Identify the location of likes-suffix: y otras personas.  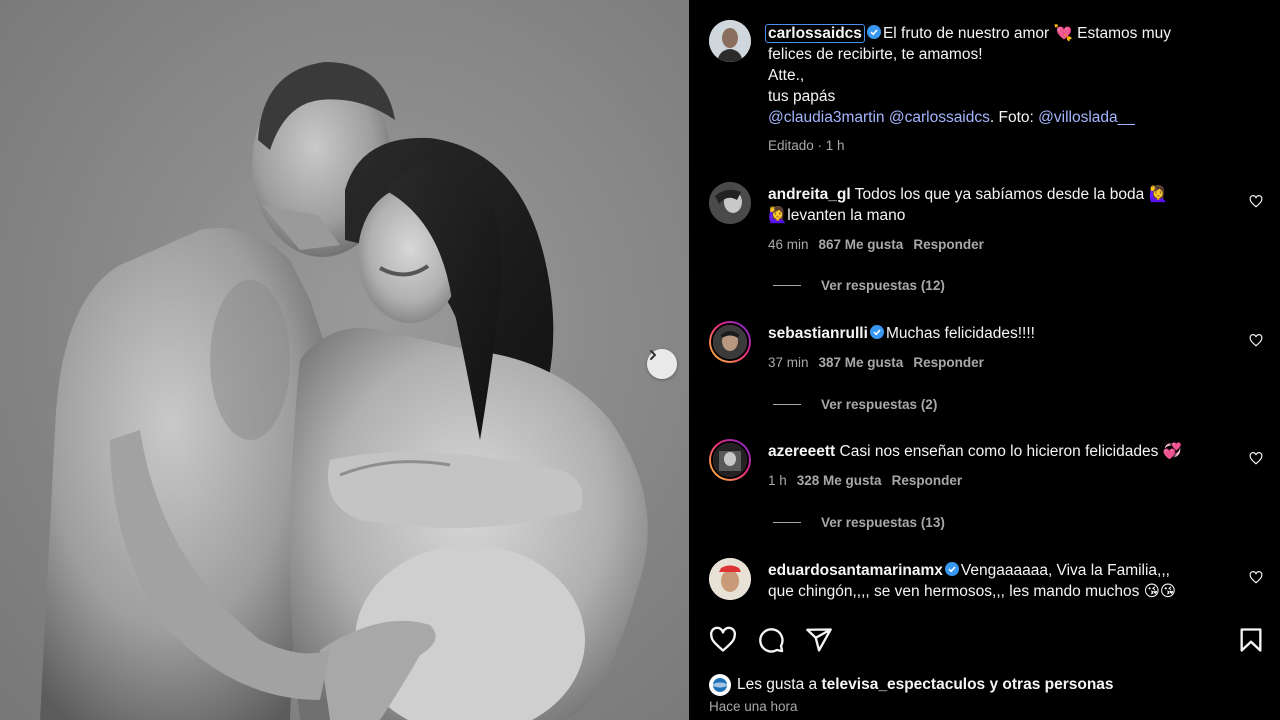
(1052, 685).